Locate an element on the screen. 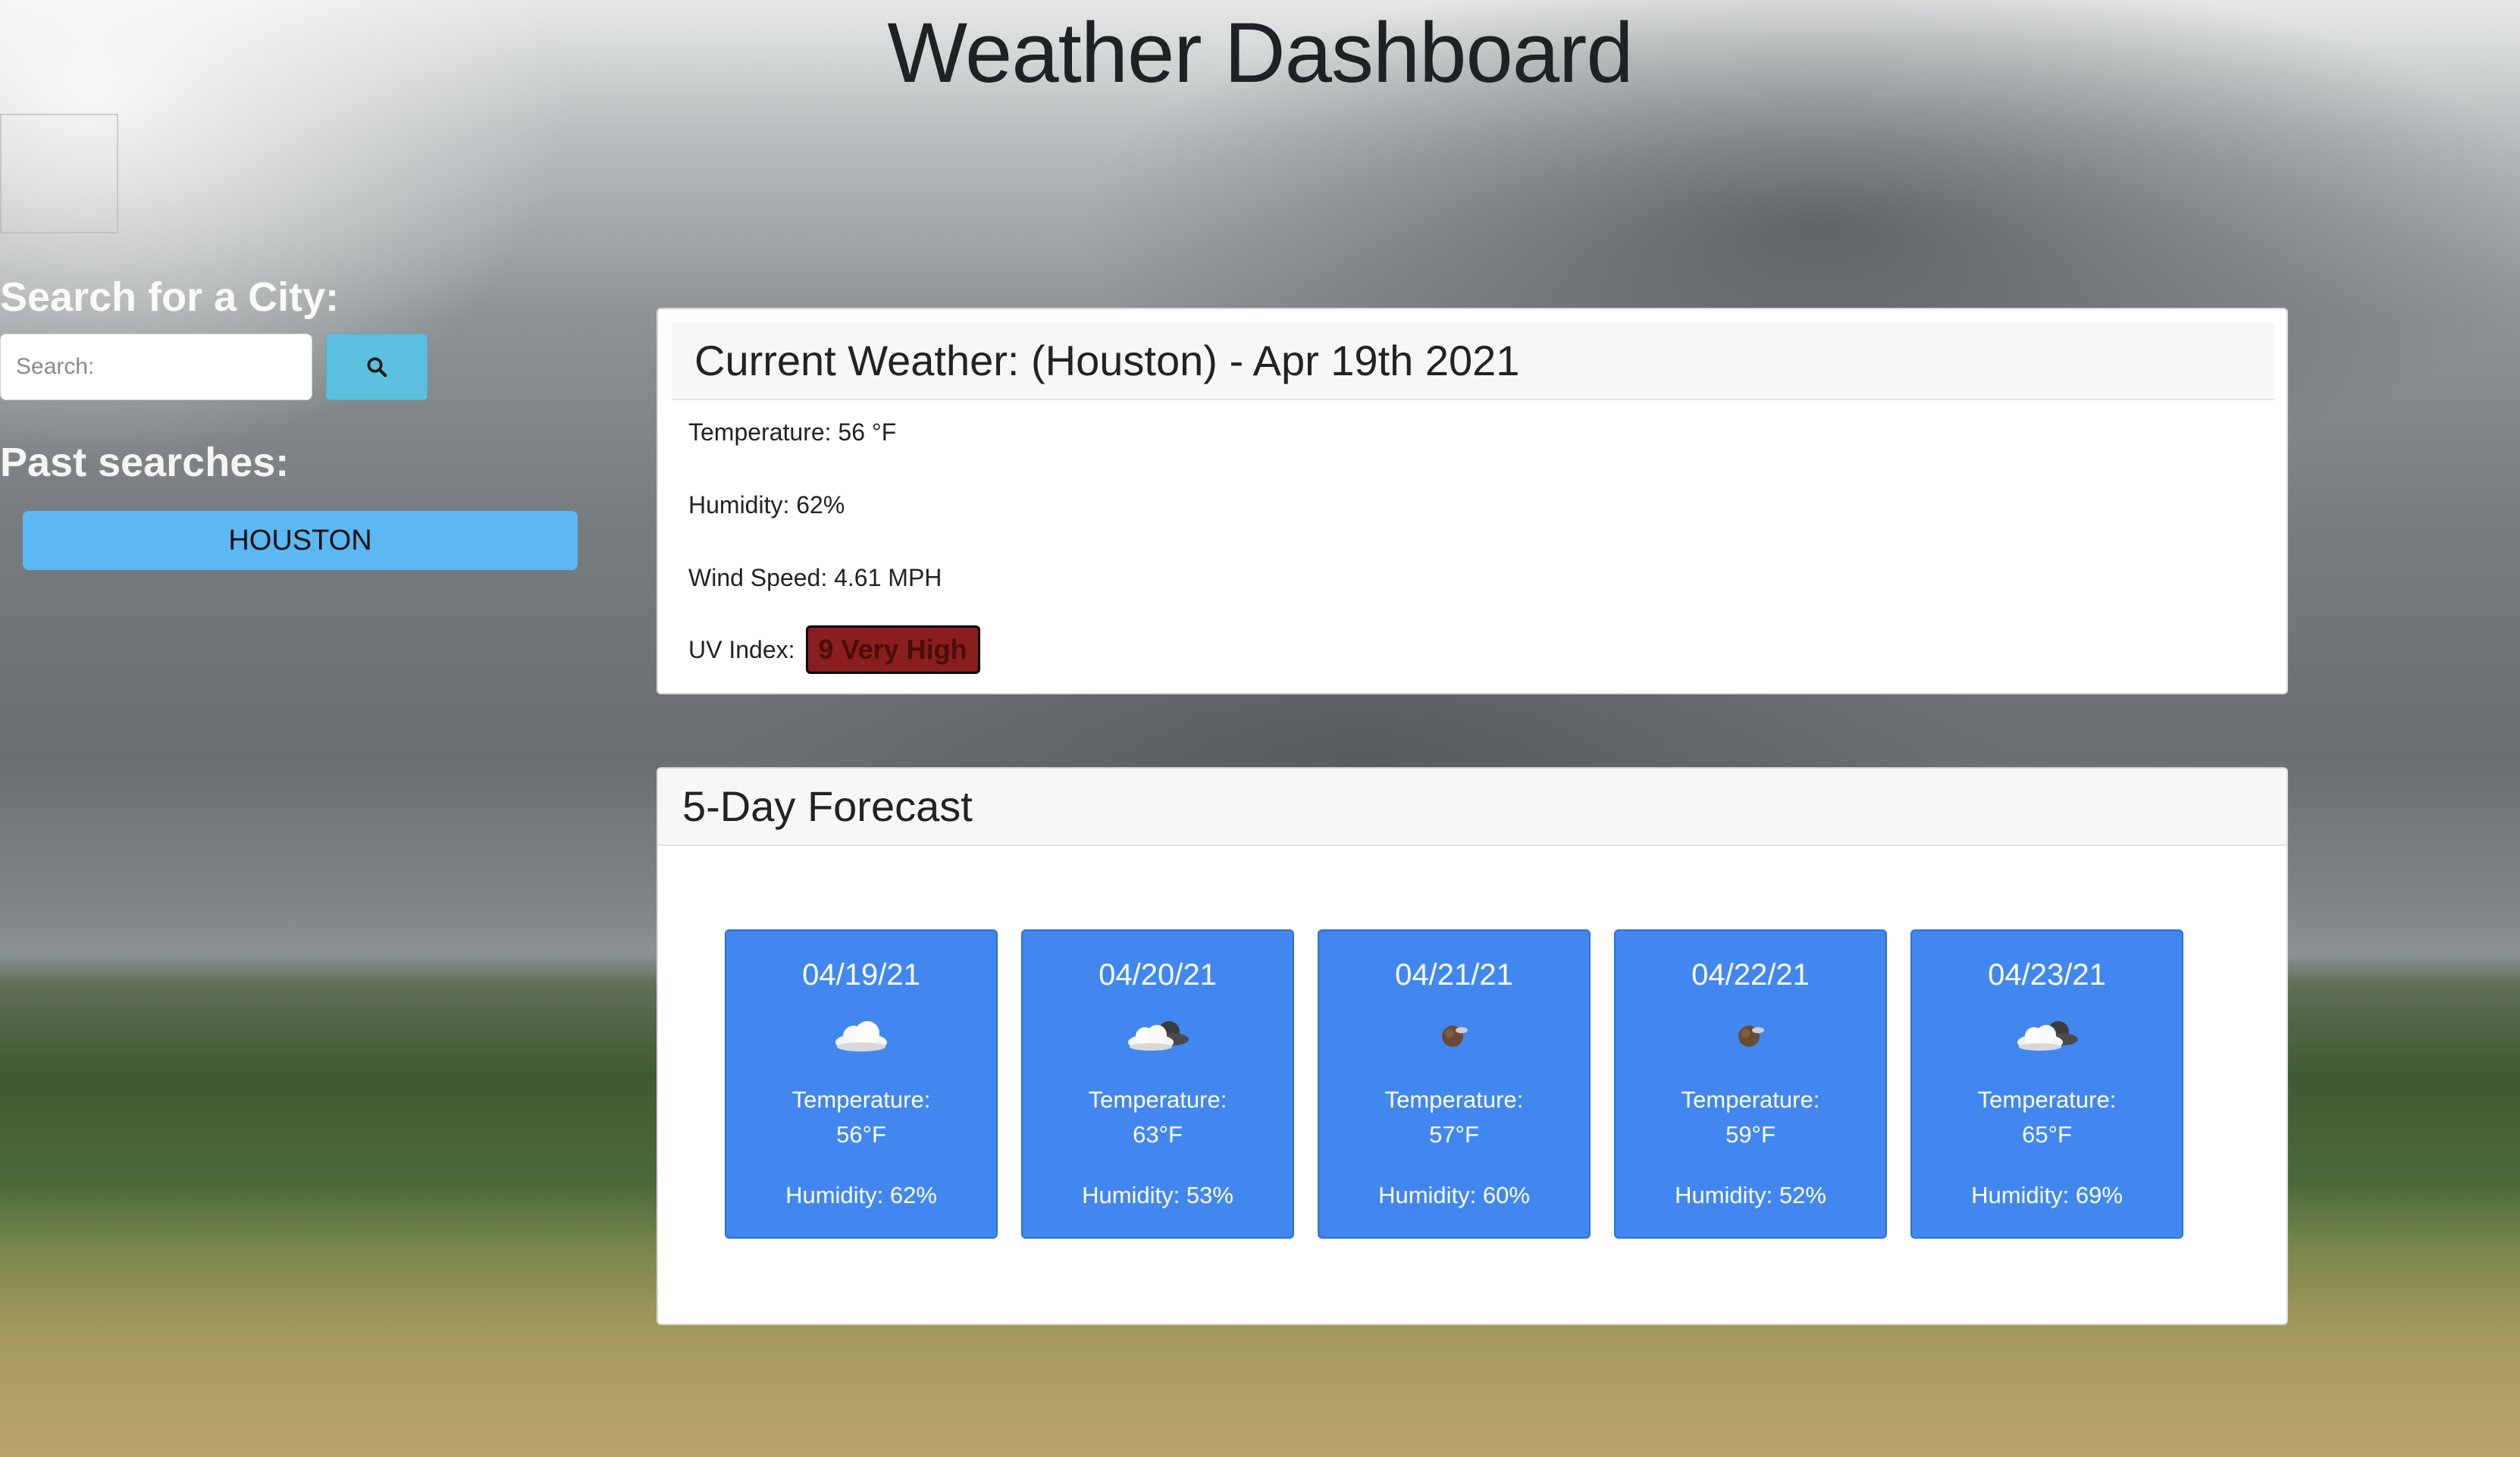  forecast-humidity: Humidity: 60% is located at coordinates (1454, 1195).